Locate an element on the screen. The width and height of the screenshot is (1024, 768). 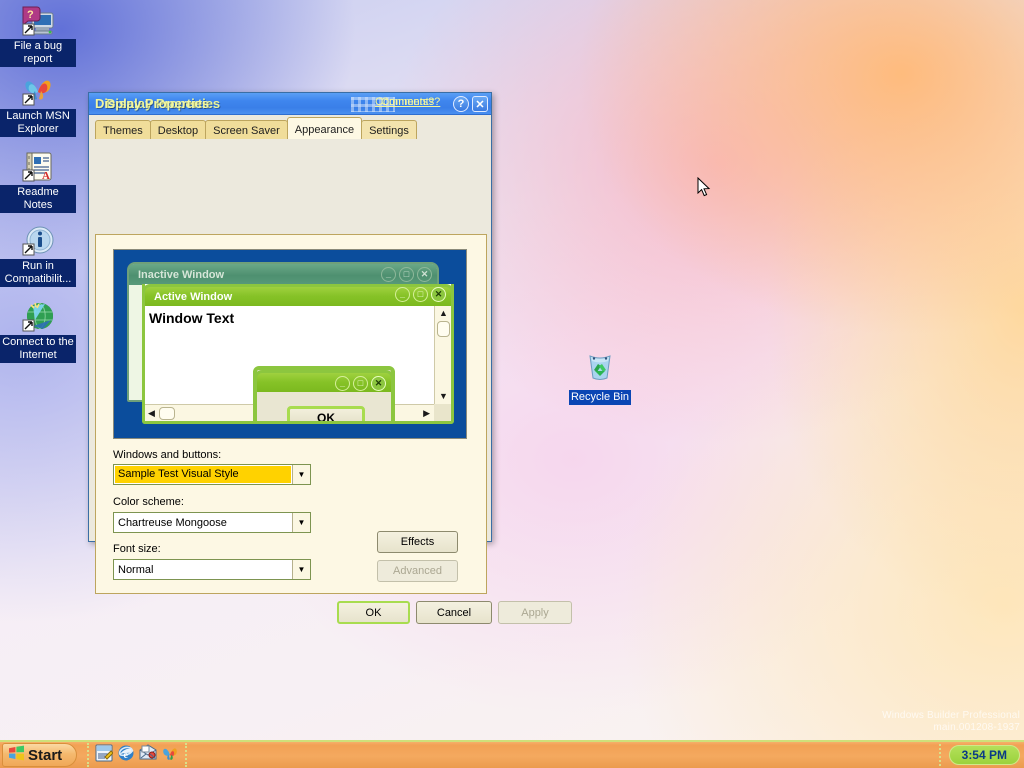
preview-ok-button: OK is located at coordinates (326, 413).